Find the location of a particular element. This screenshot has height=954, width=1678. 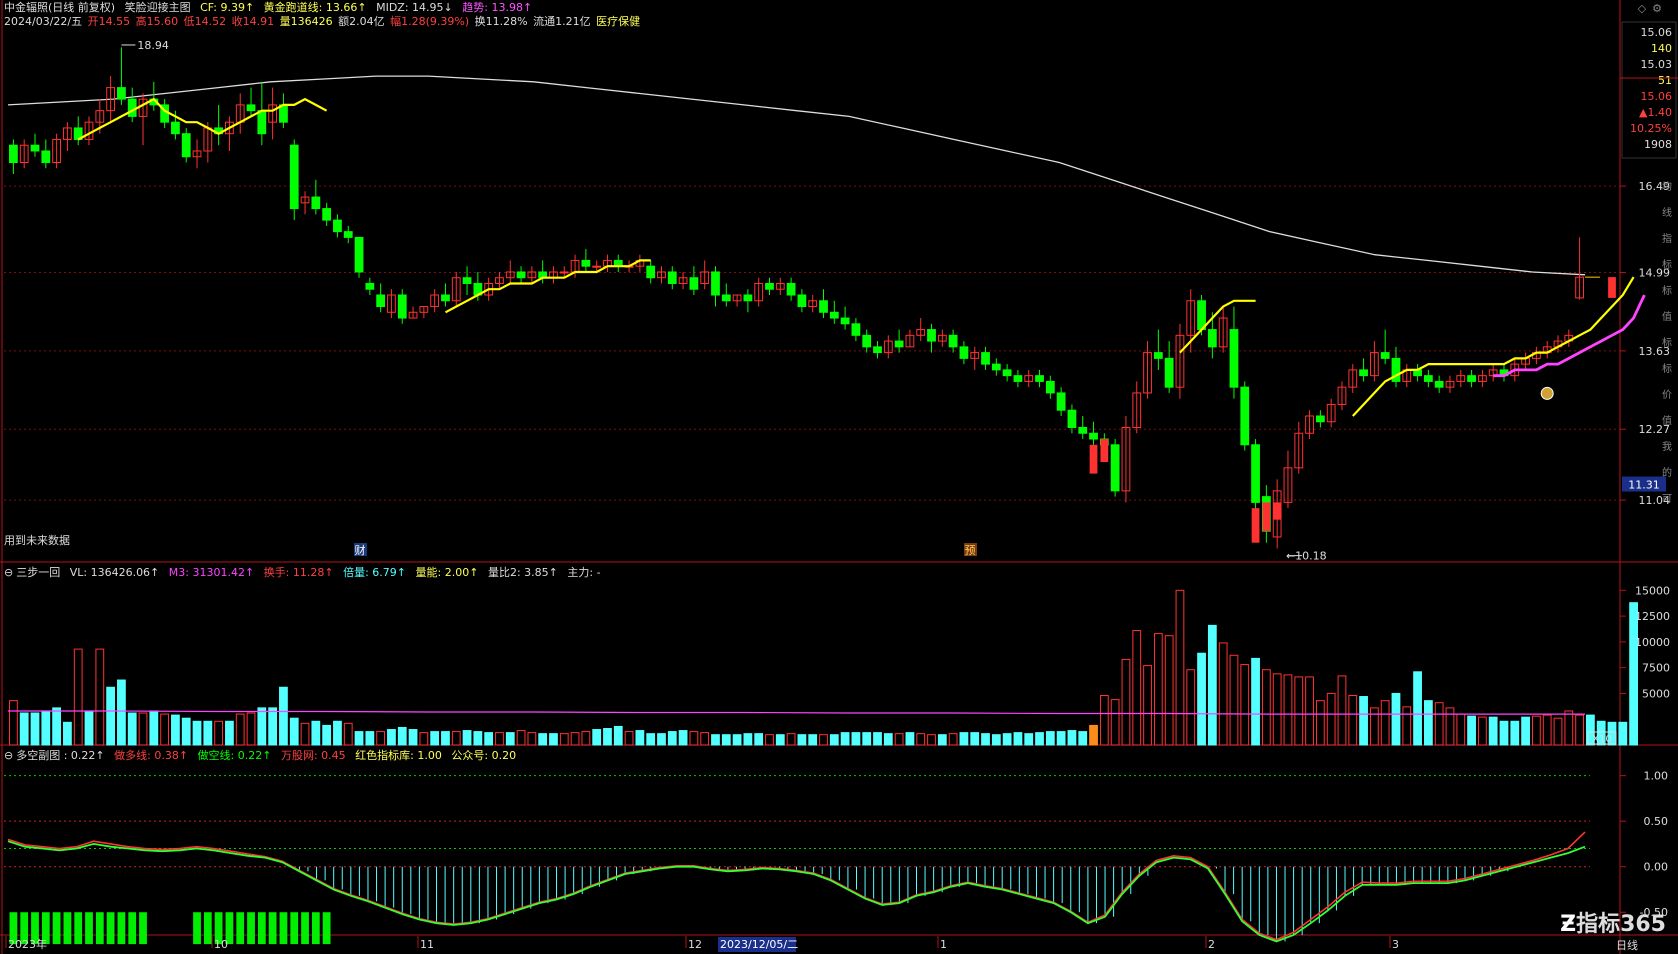

indicator-name: 笑脸迎接主图 is located at coordinates (158, 7).